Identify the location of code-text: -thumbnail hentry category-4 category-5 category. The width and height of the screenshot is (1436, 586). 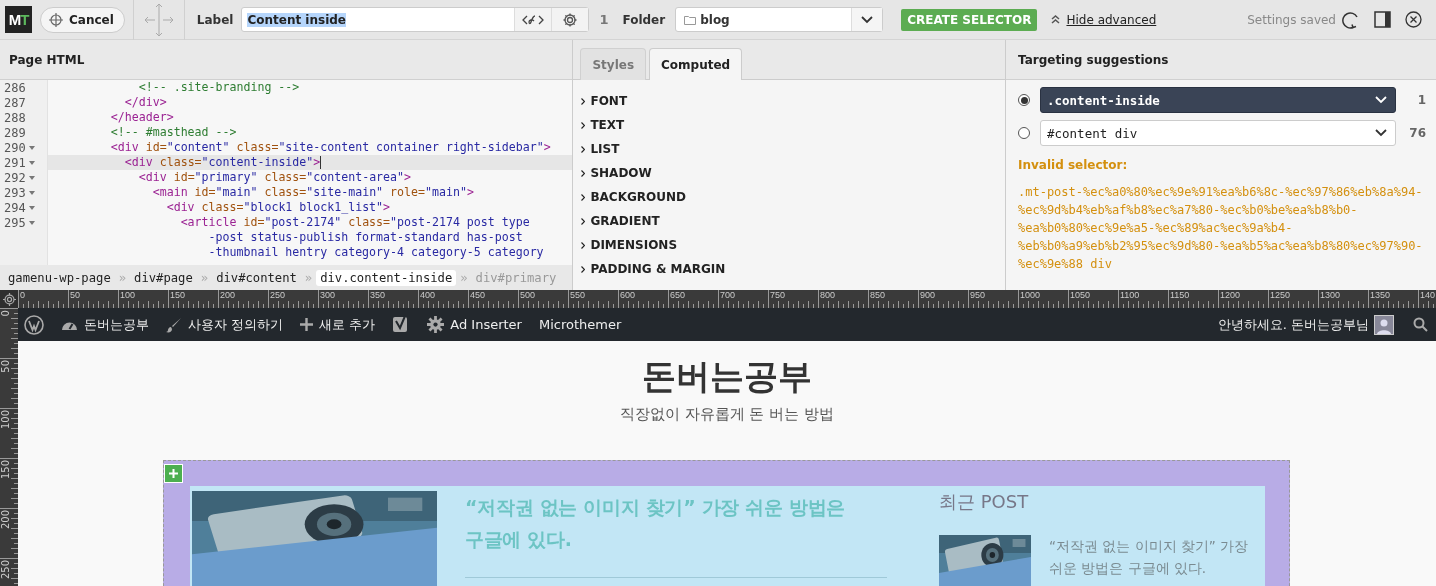
(376, 252).